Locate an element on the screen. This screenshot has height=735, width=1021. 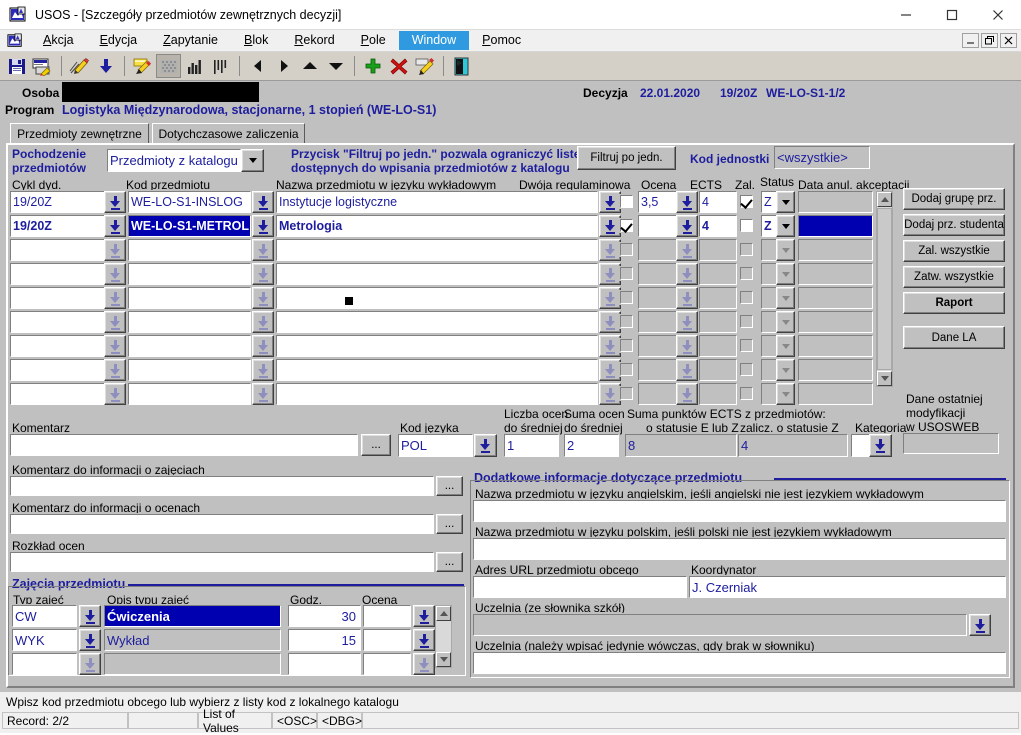
kod-jezyka-field: POL is located at coordinates (435, 445).